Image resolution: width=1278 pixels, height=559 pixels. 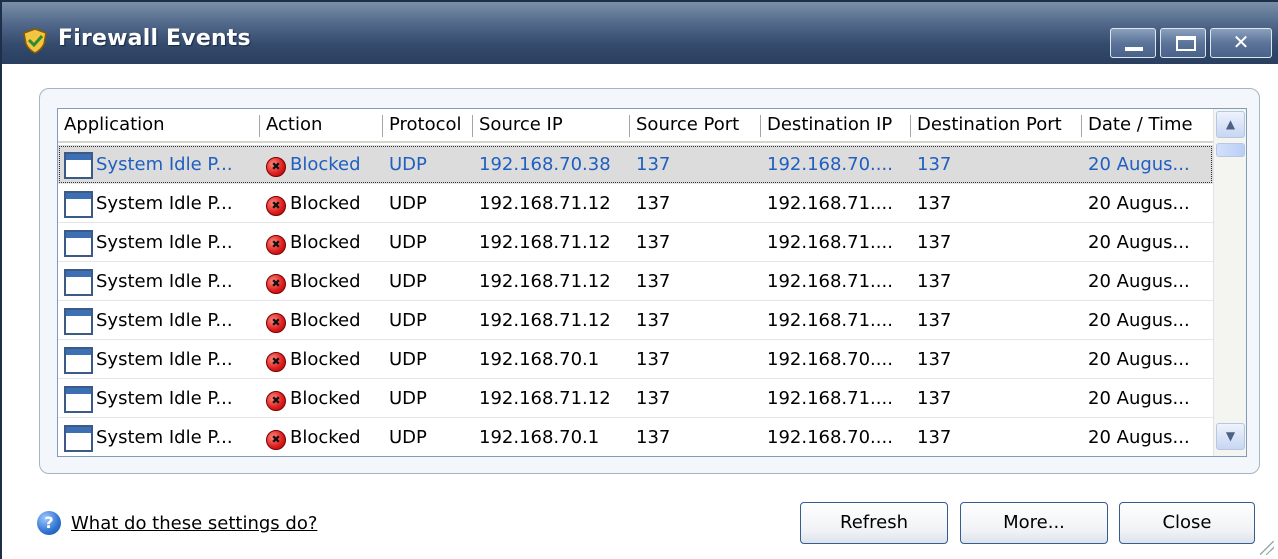 I want to click on header-source-port: Source Port, so click(x=695, y=125).